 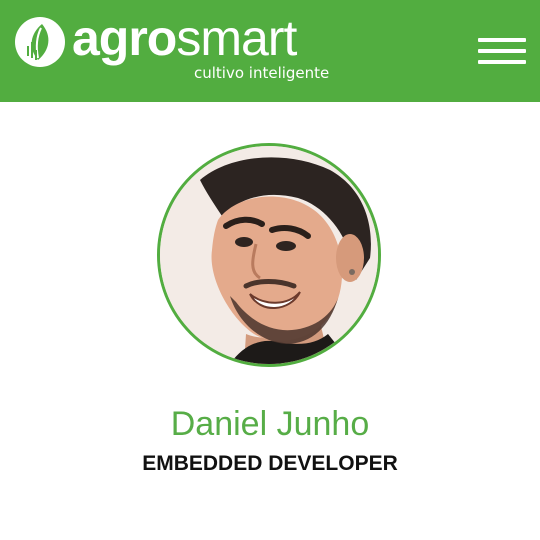 I want to click on hamburger-menu-icon, so click(x=502, y=51).